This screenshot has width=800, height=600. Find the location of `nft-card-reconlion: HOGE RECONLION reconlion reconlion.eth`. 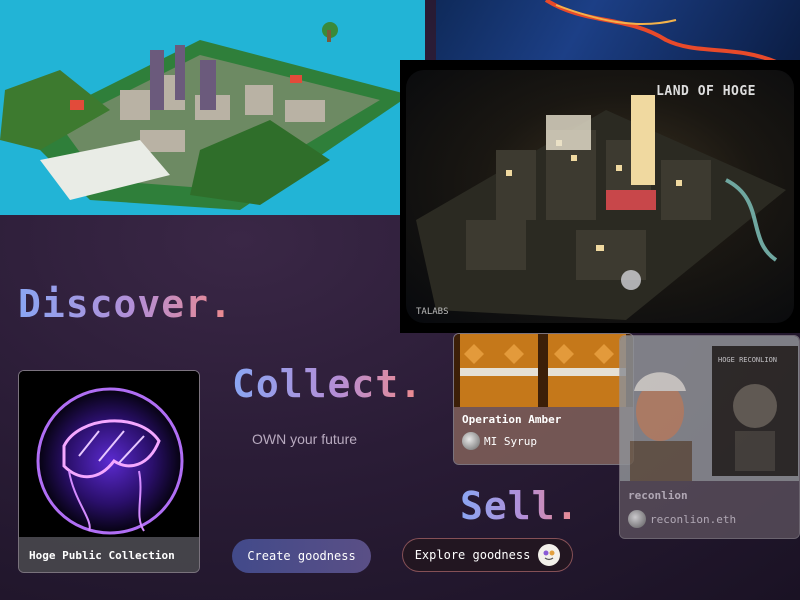

nft-card-reconlion: HOGE RECONLION reconlion reconlion.eth is located at coordinates (709, 437).